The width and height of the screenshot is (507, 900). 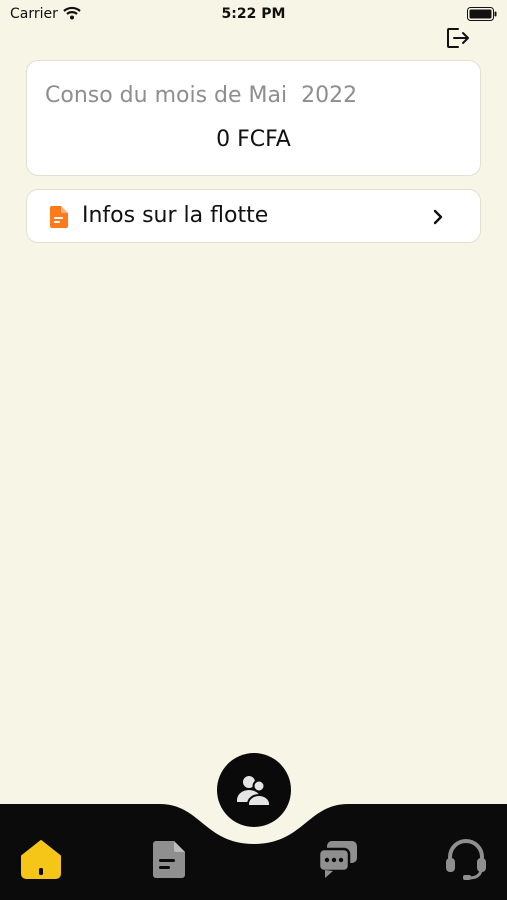 What do you see at coordinates (175, 215) in the screenshot?
I see `fleet-info-label: Infos sur la flotte` at bounding box center [175, 215].